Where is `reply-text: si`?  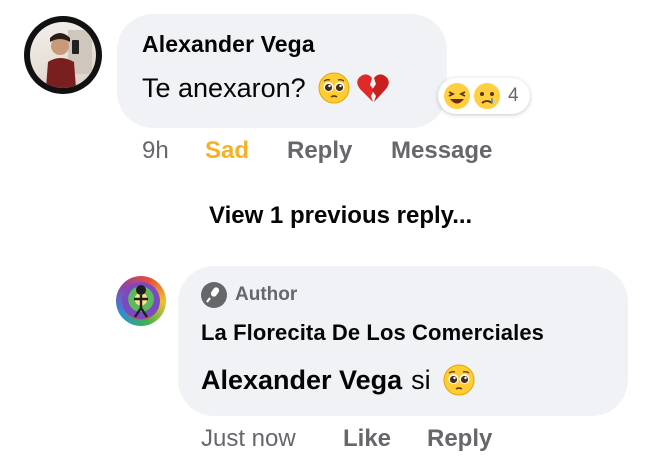 reply-text: si is located at coordinates (421, 379).